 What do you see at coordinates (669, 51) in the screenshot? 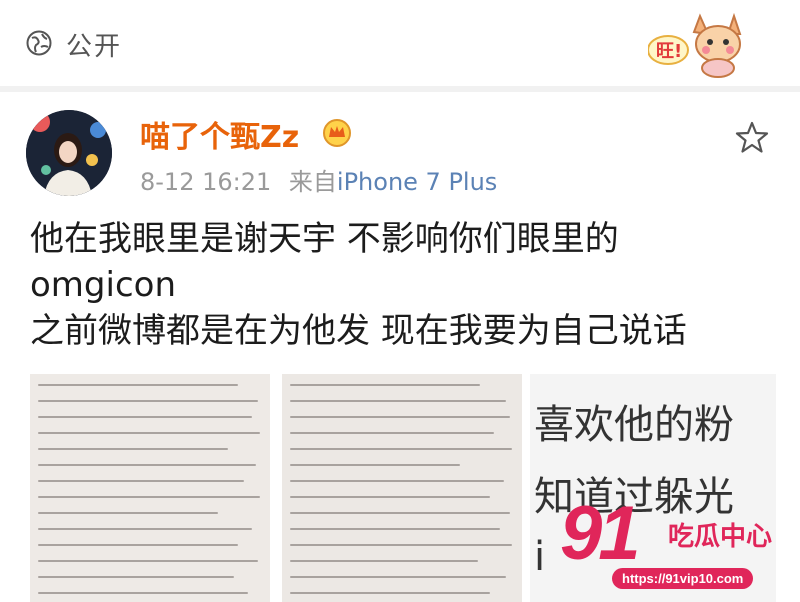
I see `sticker-text: 旺!` at bounding box center [669, 51].